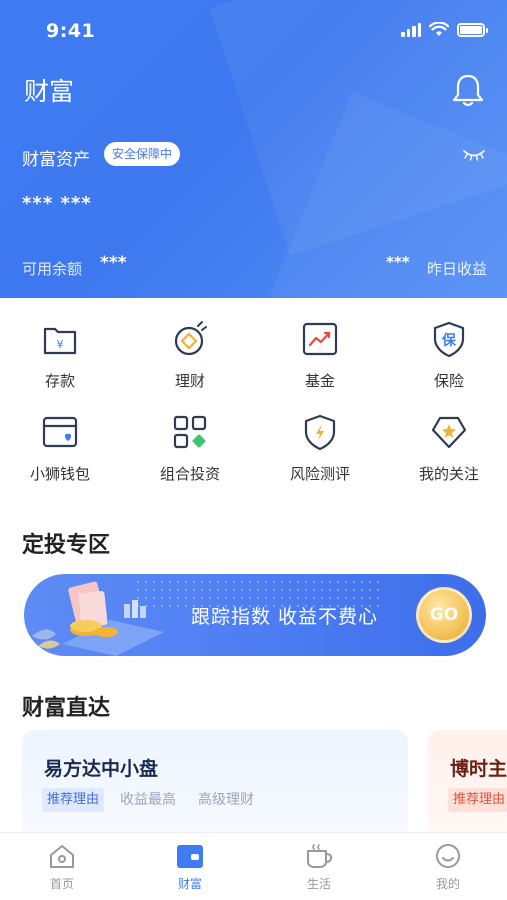 This screenshot has height=900, width=507. Describe the element at coordinates (142, 154) in the screenshot. I see `safe-badge: 安全保障中` at that location.